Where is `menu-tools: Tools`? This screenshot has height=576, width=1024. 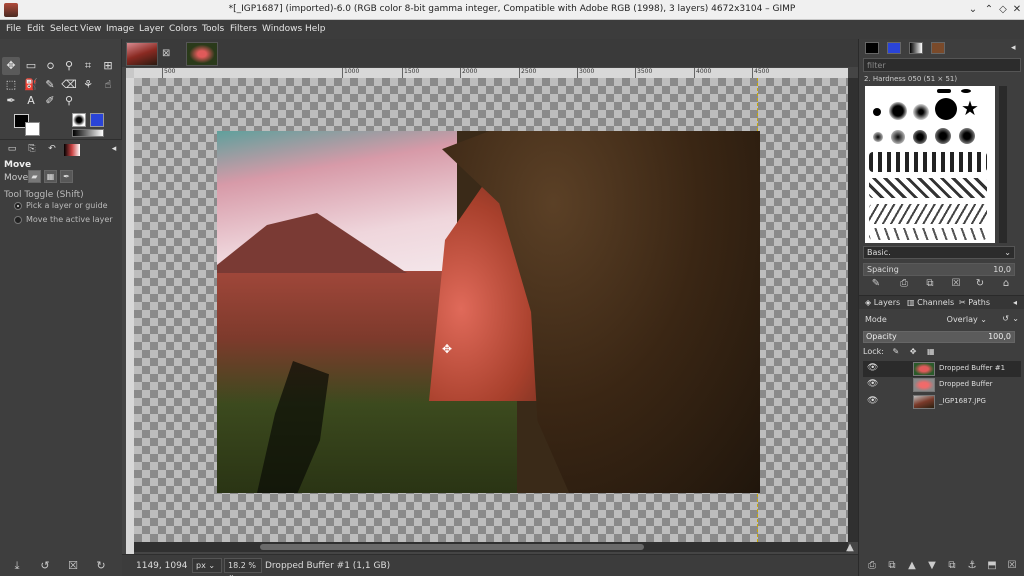
menu-tools: Tools is located at coordinates (213, 29).